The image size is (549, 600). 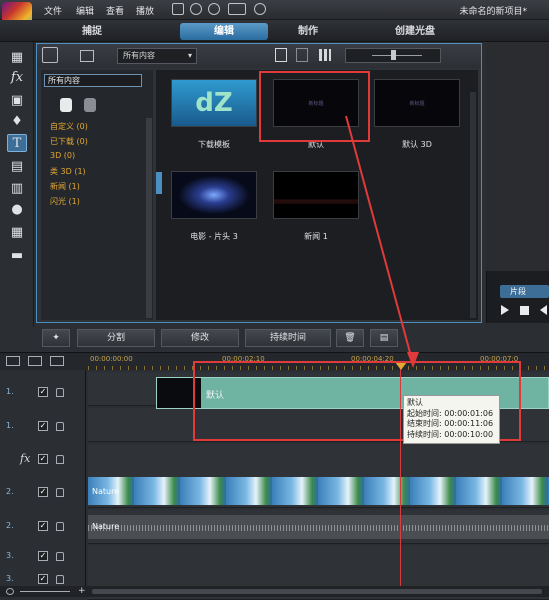 I want to click on timeline-view-icon, so click(x=13, y=361).